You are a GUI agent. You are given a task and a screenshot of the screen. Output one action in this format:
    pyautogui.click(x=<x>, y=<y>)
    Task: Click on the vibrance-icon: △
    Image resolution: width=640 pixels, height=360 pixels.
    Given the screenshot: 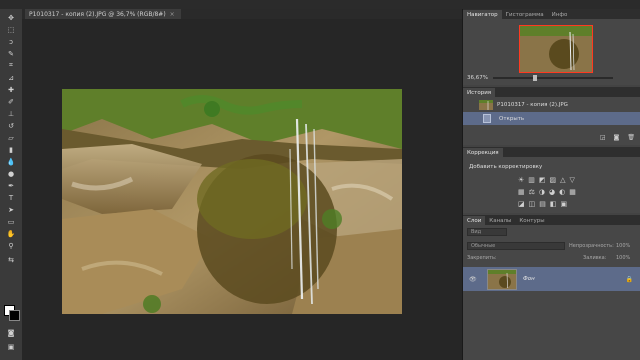 What is the action you would take?
    pyautogui.click(x=562, y=180)
    